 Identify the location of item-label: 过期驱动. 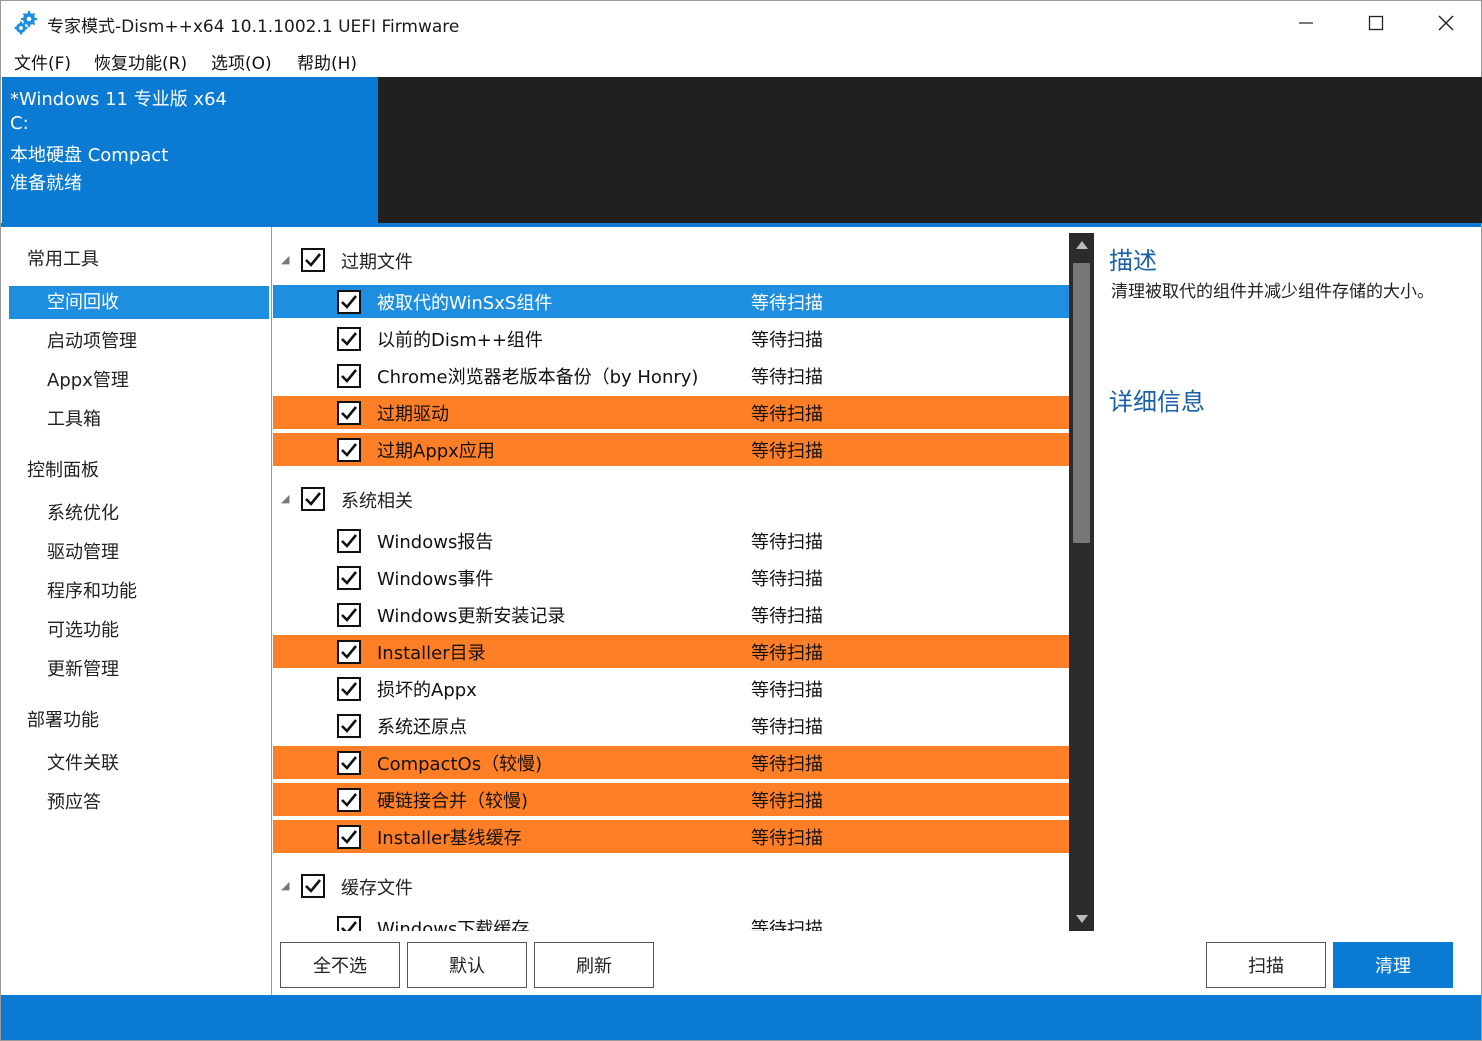
(413, 414).